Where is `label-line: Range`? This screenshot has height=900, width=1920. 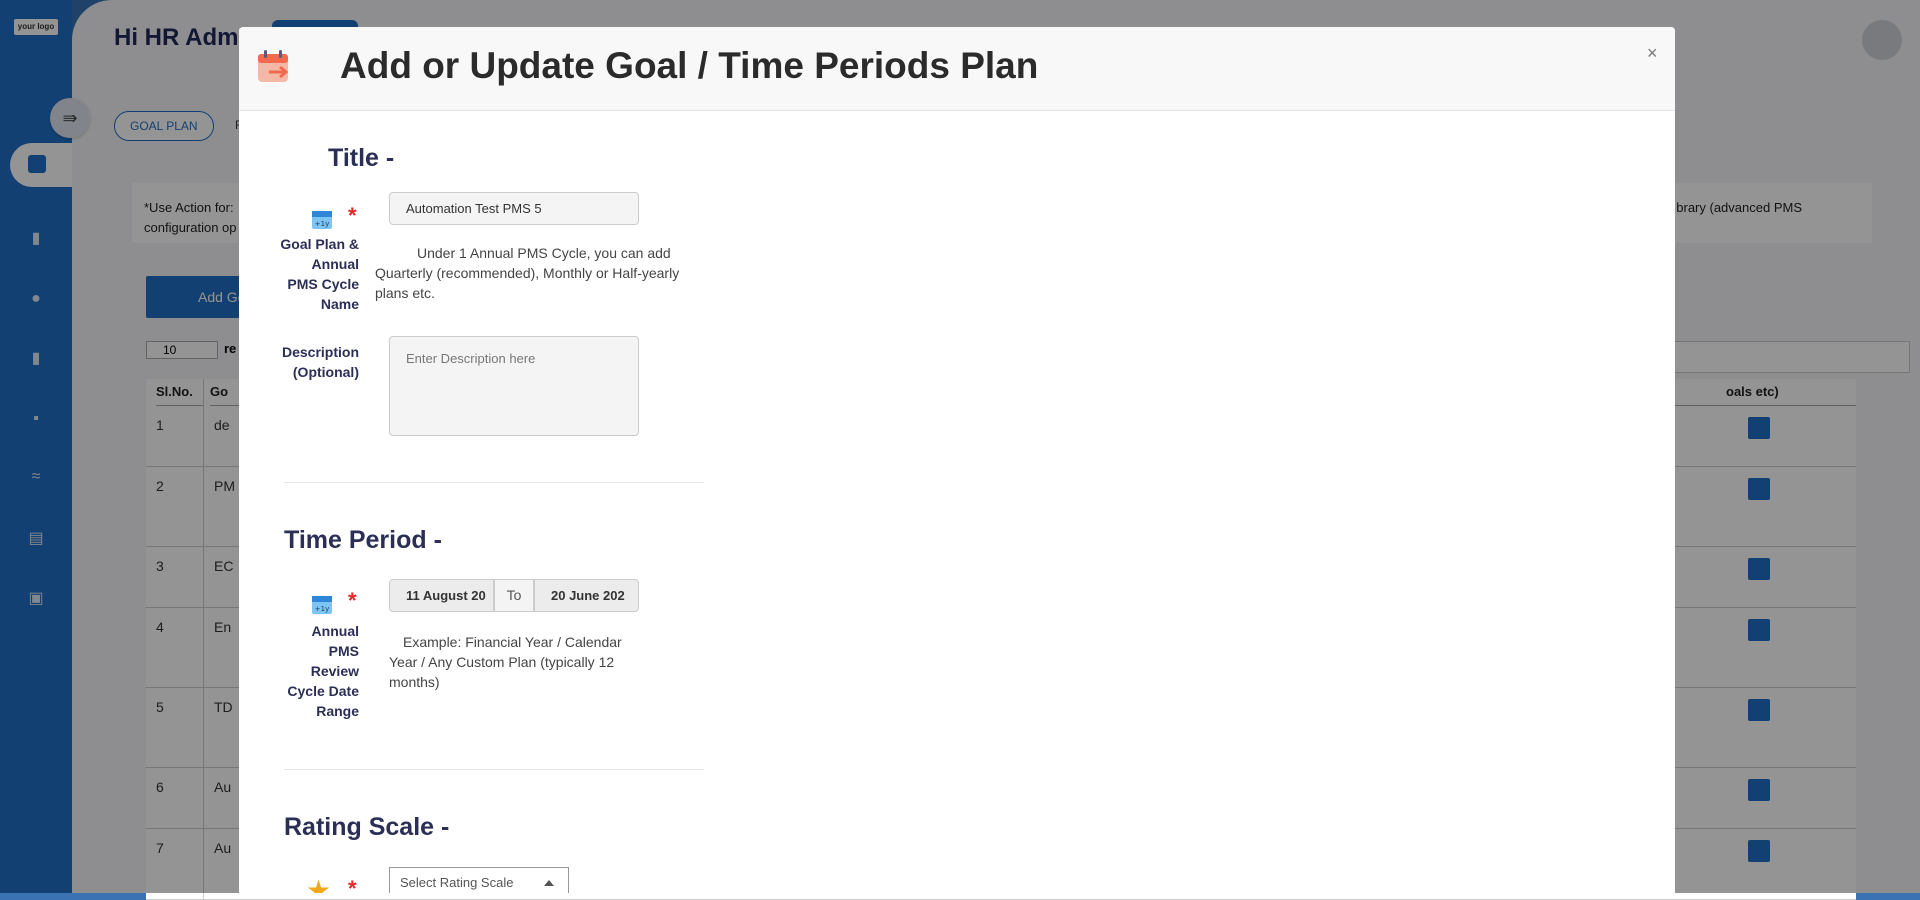
label-line: Range is located at coordinates (337, 711).